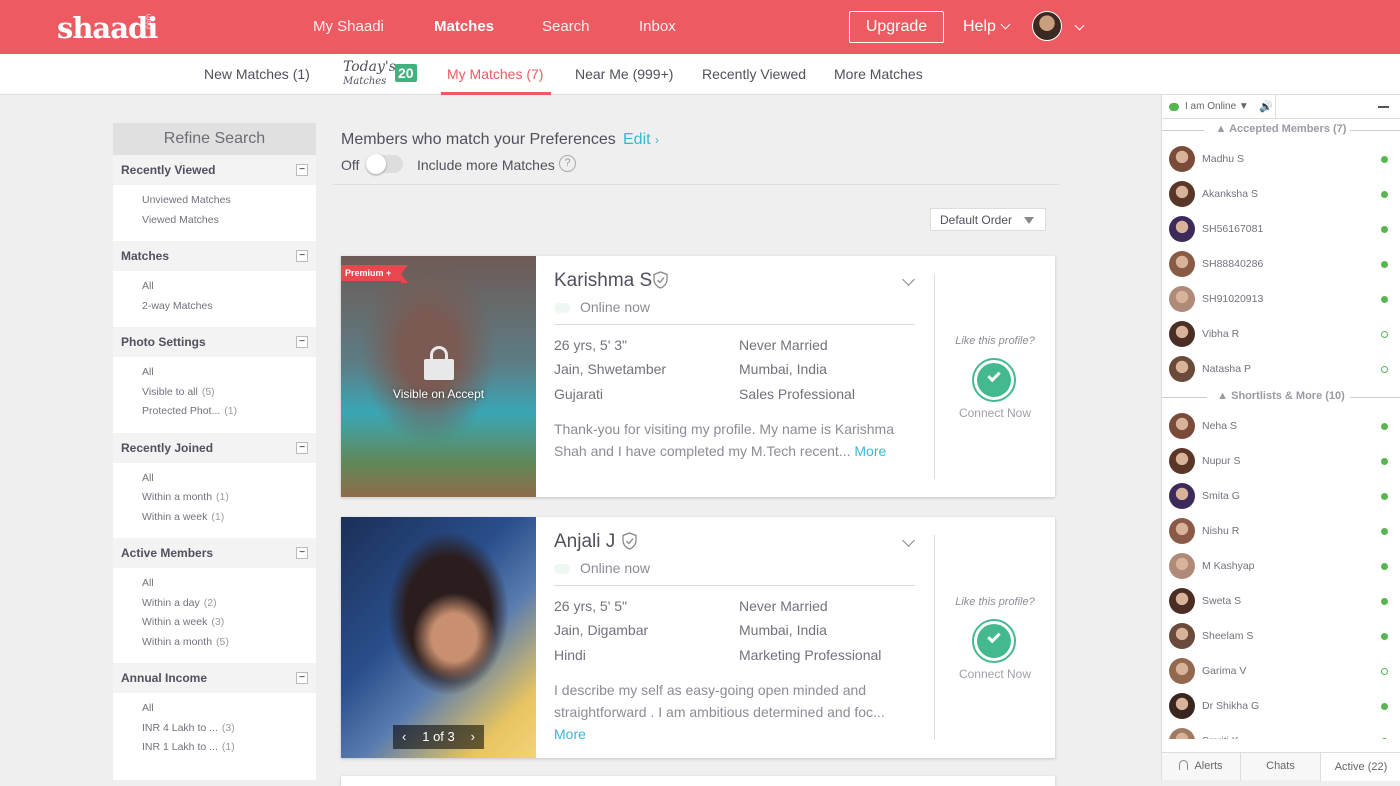  What do you see at coordinates (473, 737) in the screenshot?
I see `chevron-right-icon: ›` at bounding box center [473, 737].